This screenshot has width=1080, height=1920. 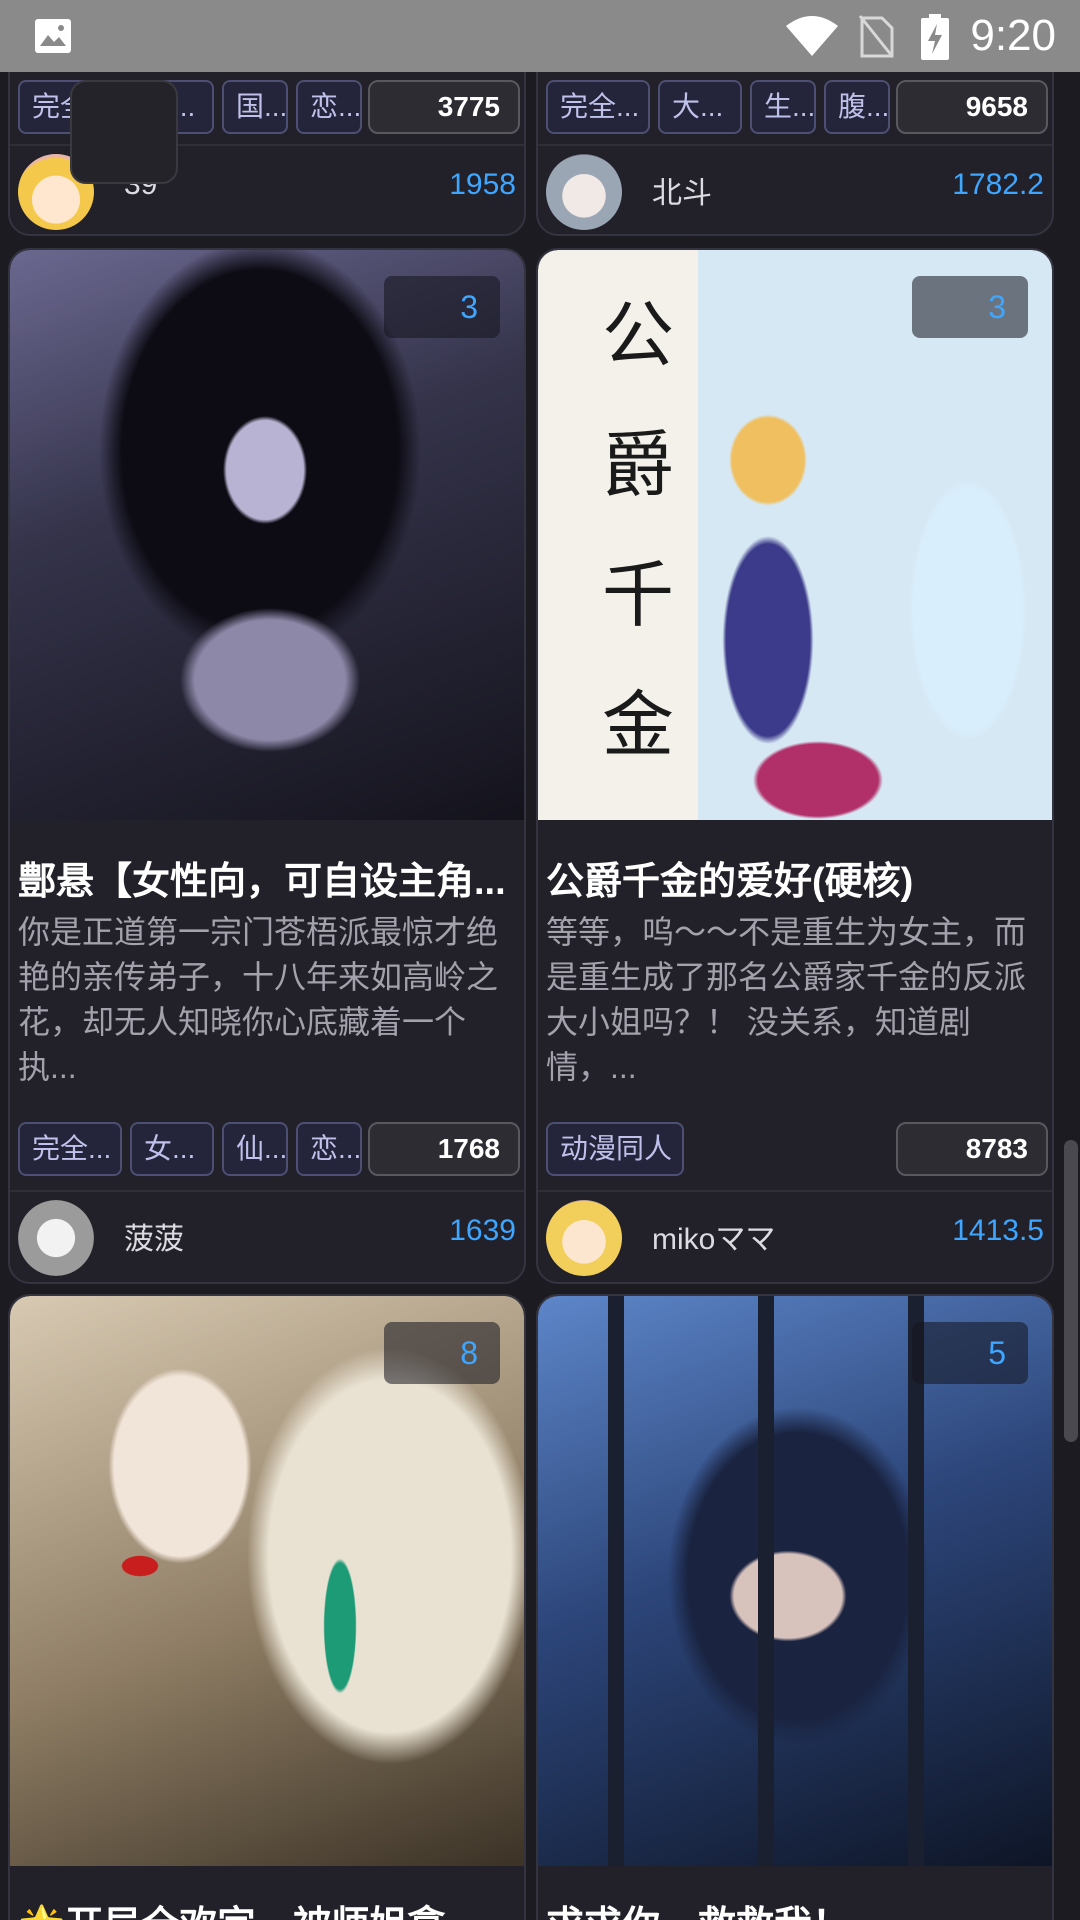 I want to click on battery-charging-icon, so click(x=935, y=37).